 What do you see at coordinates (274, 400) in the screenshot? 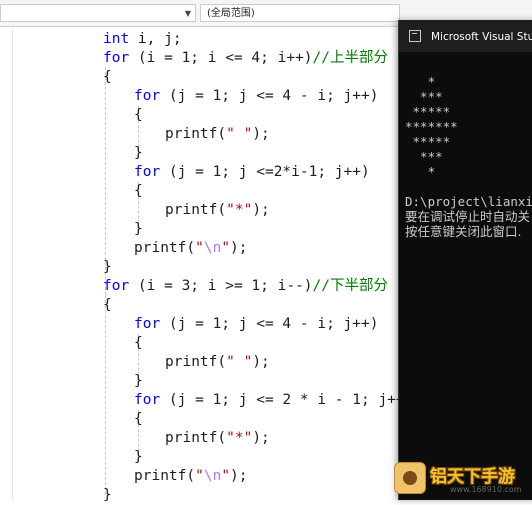
I see `code-line: for (j = 1; j <= 2 * i - 1; j++)` at bounding box center [274, 400].